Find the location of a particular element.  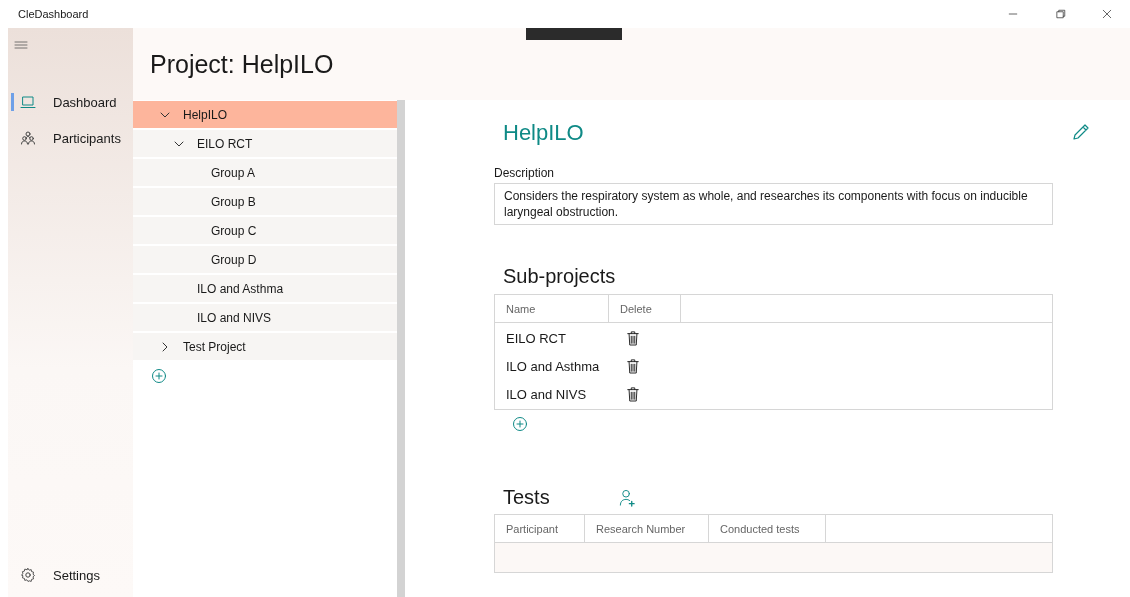

laptop-icon is located at coordinates (28, 102).